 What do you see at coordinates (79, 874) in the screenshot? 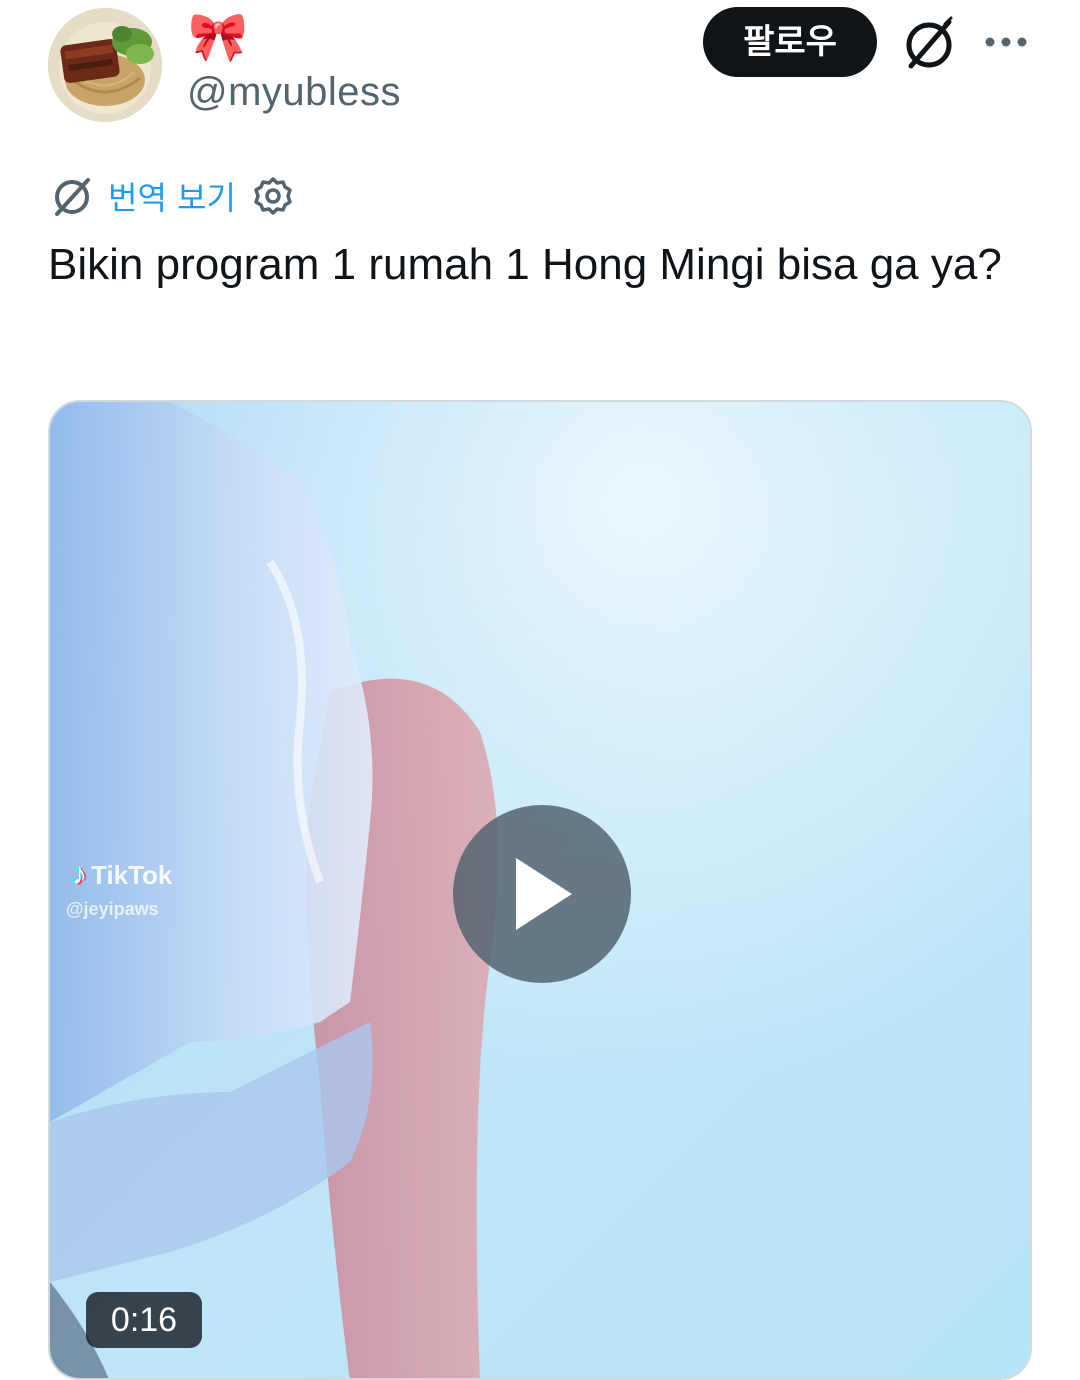
I see `tiktok-note-icon: ♪` at bounding box center [79, 874].